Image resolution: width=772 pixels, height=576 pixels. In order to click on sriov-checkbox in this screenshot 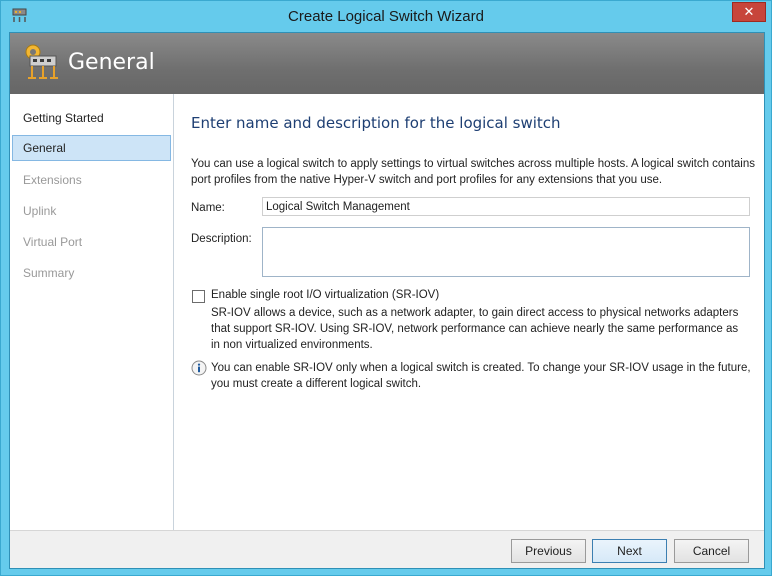, I will do `click(198, 296)`.